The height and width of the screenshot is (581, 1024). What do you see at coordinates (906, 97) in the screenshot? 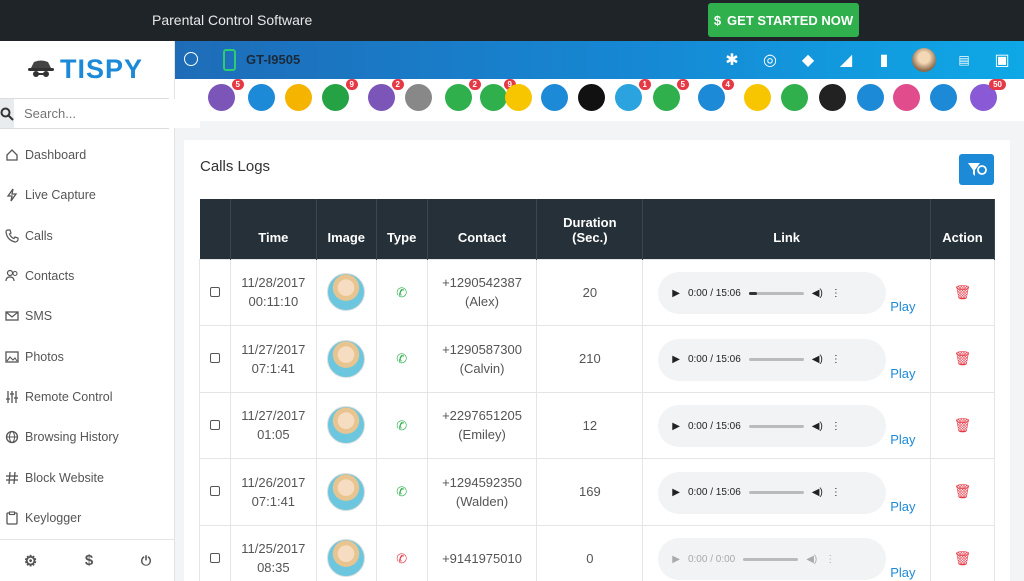
I see `video-app-icon` at bounding box center [906, 97].